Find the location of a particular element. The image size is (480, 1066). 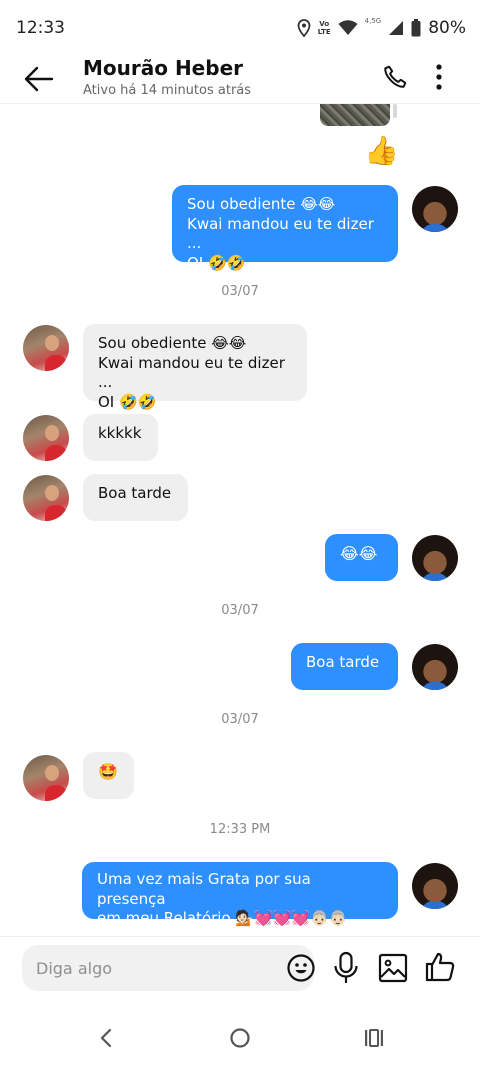

incoming-message: 🤩 is located at coordinates (108, 775).